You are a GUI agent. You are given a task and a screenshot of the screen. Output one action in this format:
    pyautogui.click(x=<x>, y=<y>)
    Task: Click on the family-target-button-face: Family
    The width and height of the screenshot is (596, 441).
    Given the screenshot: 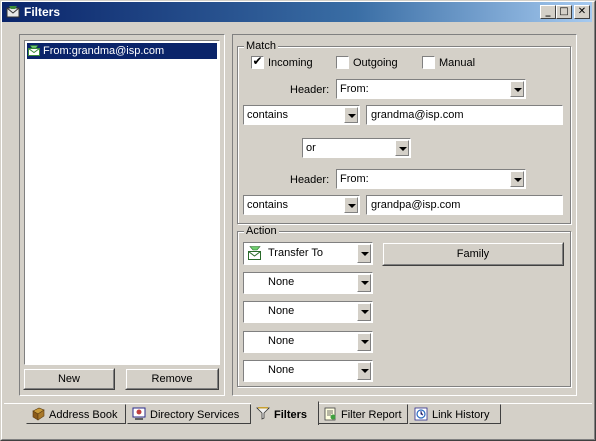 What is the action you would take?
    pyautogui.click(x=473, y=254)
    